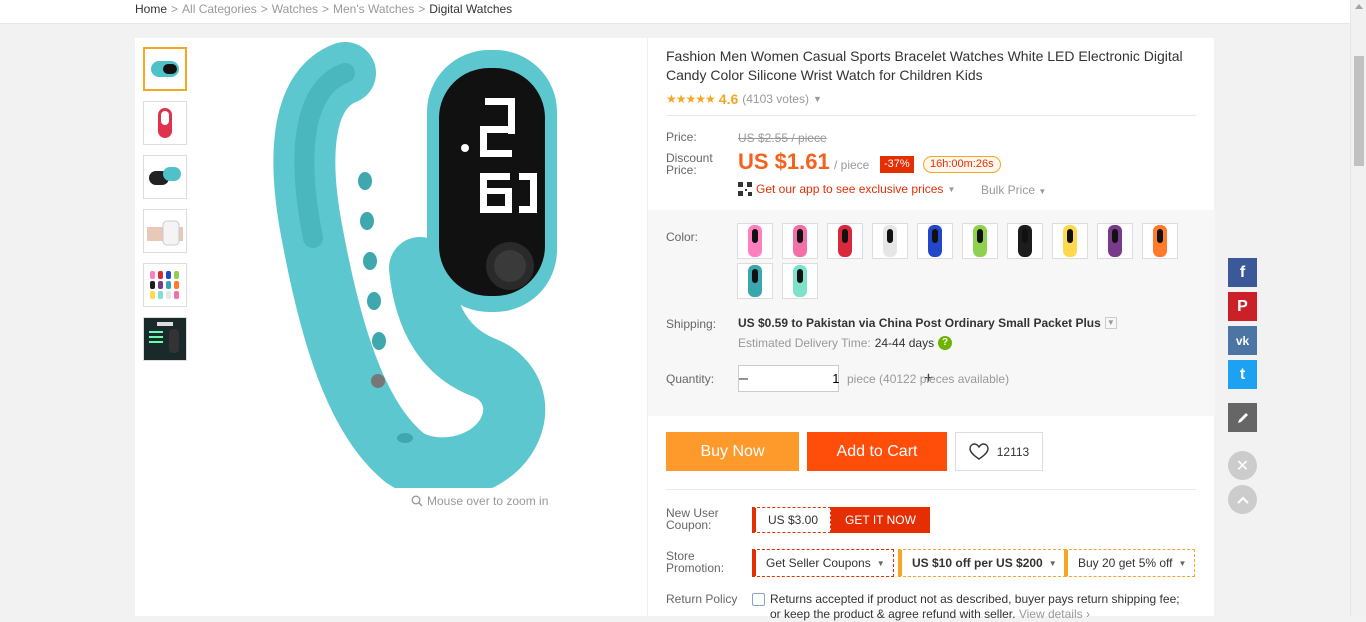 Image resolution: width=1366 pixels, height=622 pixels. Describe the element at coordinates (702, 599) in the screenshot. I see `return-policy-label: Return Policy` at that location.